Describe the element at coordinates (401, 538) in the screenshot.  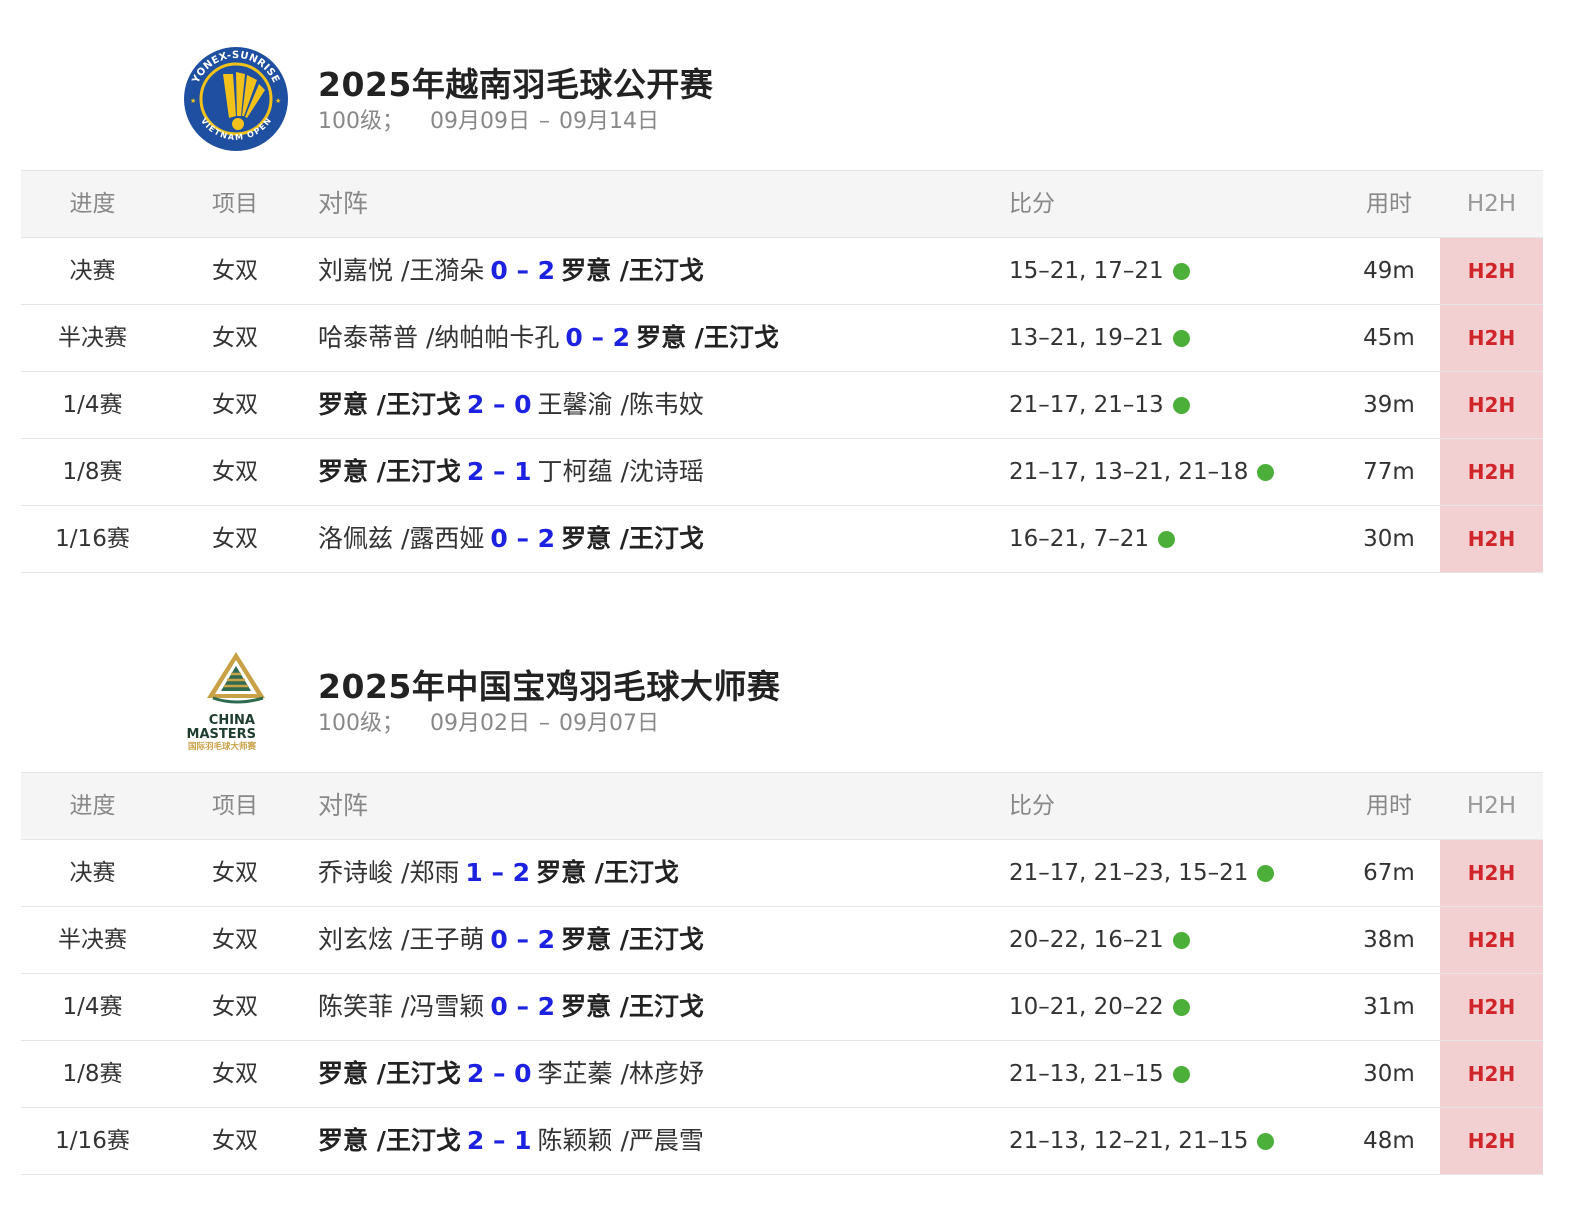
I see `left-pair: 洛佩兹 /露西娅` at that location.